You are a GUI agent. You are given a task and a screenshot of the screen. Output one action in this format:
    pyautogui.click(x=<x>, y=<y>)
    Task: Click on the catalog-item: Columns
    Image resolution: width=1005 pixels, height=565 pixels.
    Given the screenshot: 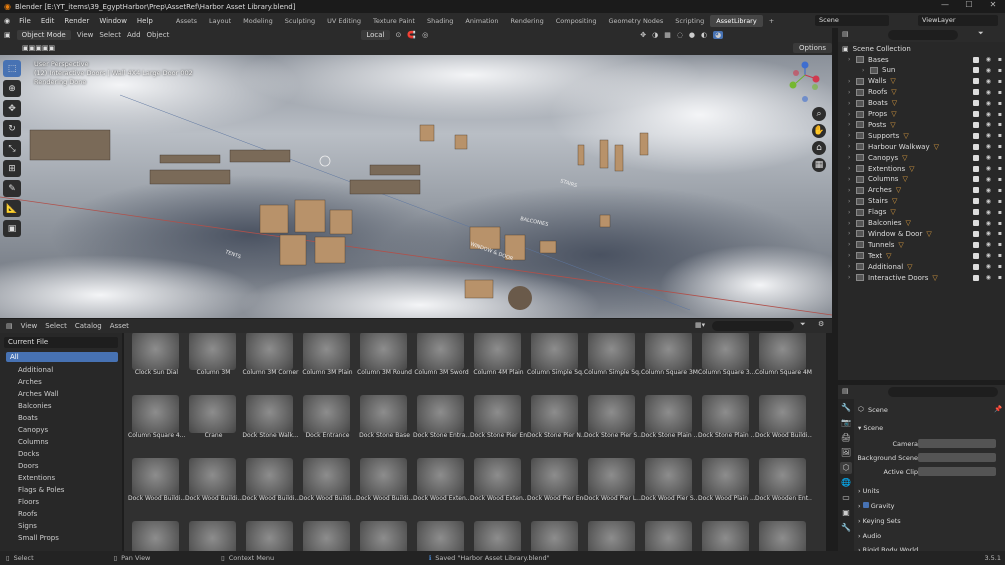 What is the action you would take?
    pyautogui.click(x=61, y=442)
    